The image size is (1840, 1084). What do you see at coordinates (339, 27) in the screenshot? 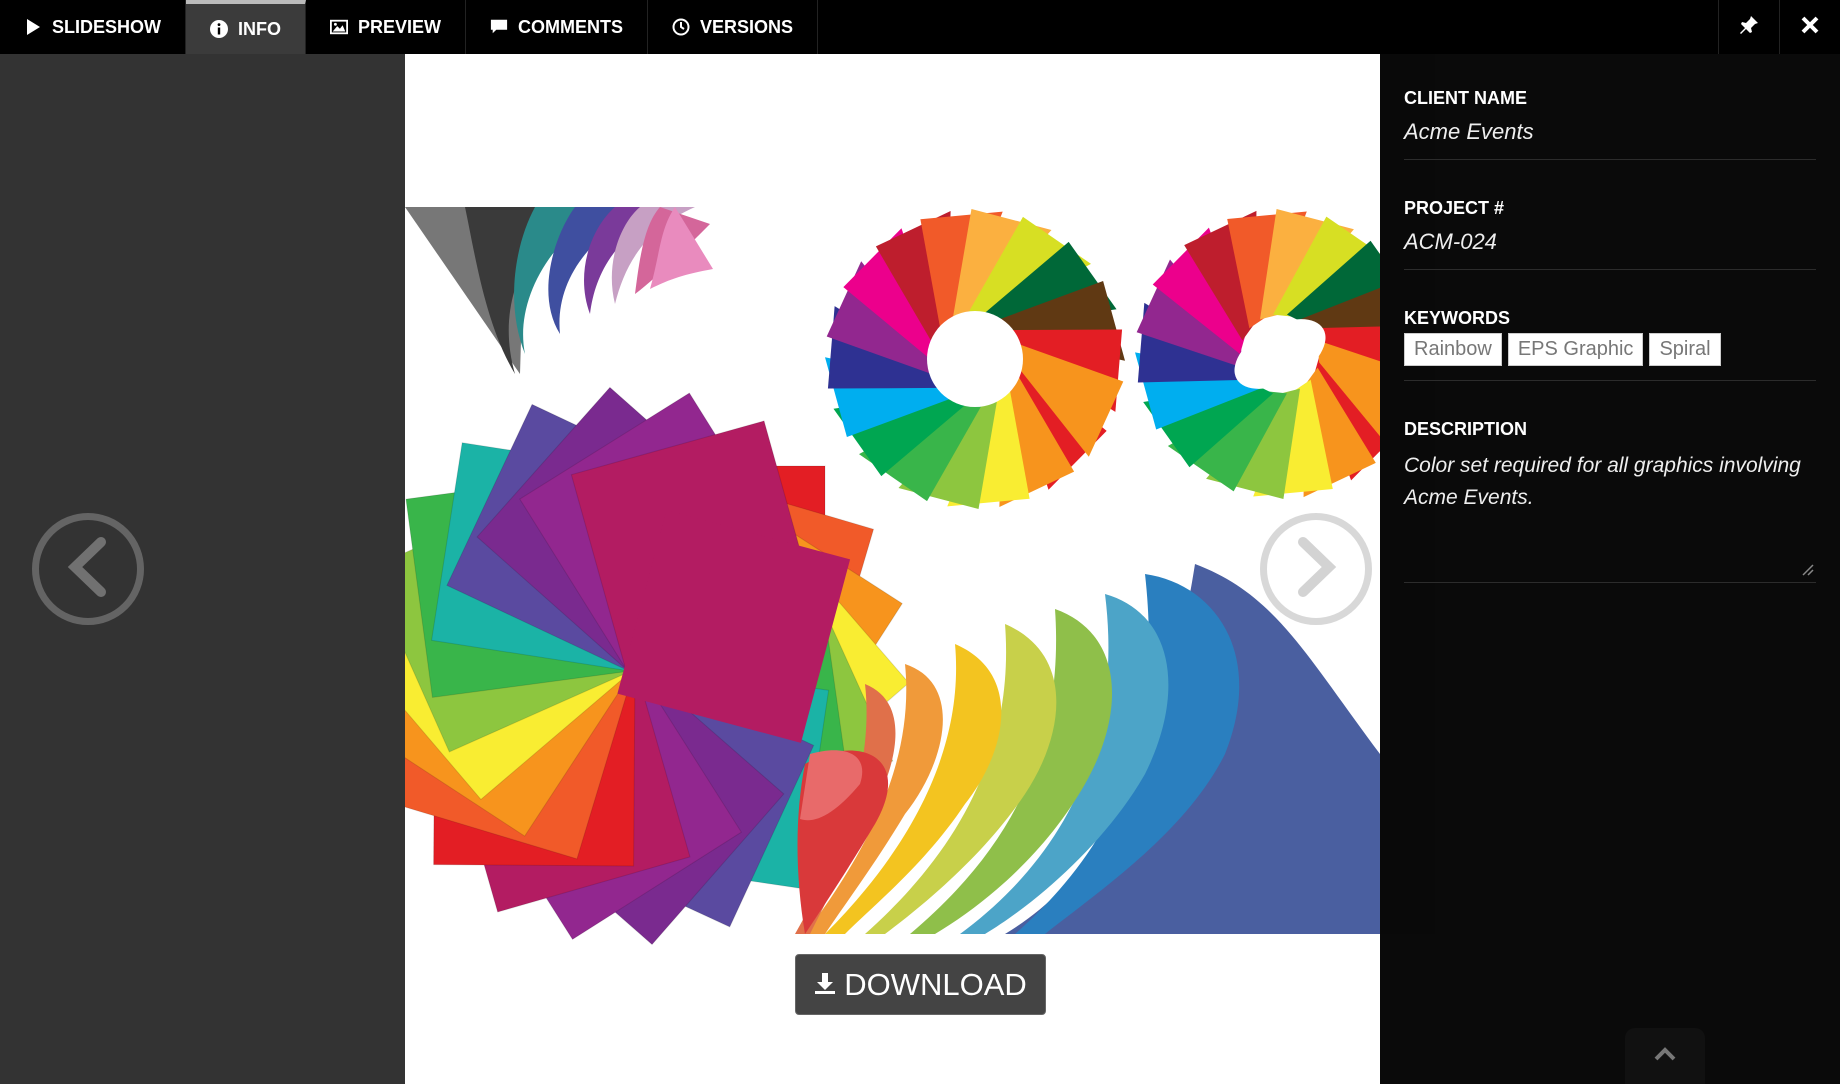
I see `image-icon` at bounding box center [339, 27].